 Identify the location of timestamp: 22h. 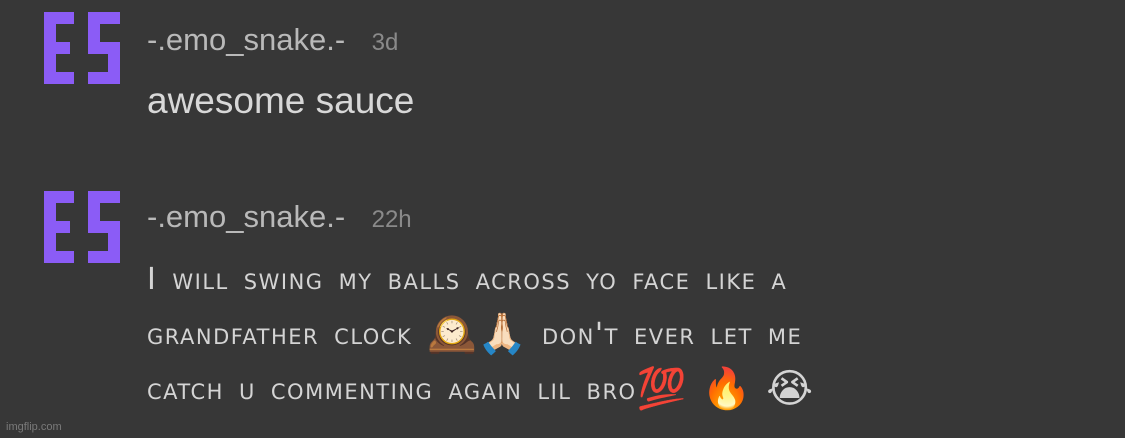
(391, 219).